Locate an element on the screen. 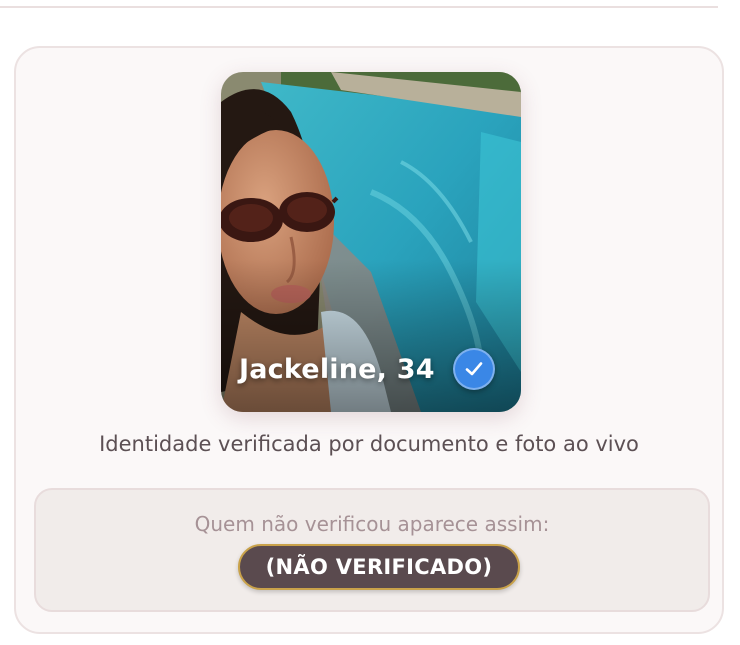 This screenshot has height=645, width=740. unverified-tag: (NÃO VERIFICADO) is located at coordinates (379, 567).